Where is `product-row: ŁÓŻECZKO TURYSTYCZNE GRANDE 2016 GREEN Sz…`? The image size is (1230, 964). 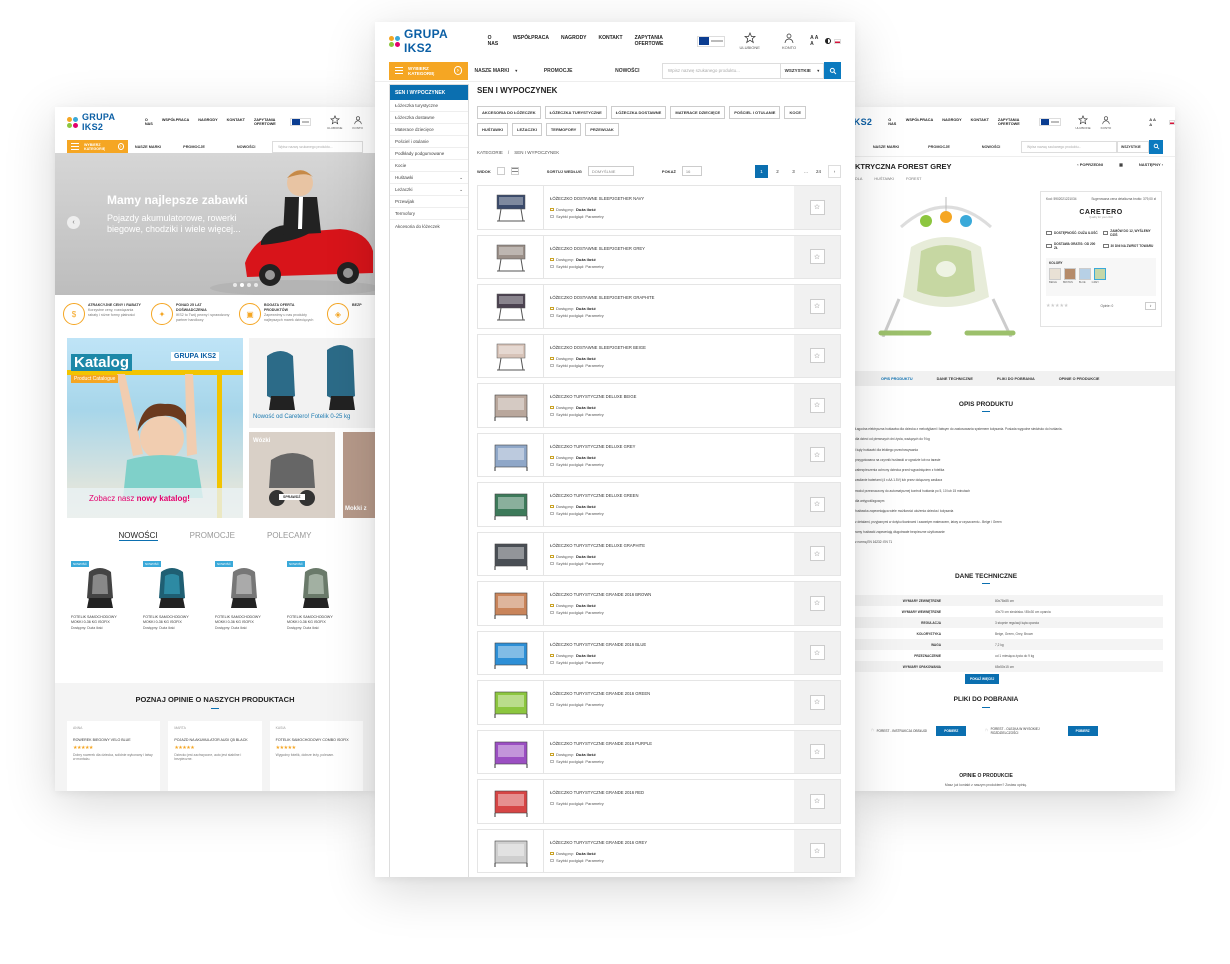 product-row: ŁÓŻECZKO TURYSTYCZNE GRANDE 2016 GREEN Sz… is located at coordinates (659, 702).